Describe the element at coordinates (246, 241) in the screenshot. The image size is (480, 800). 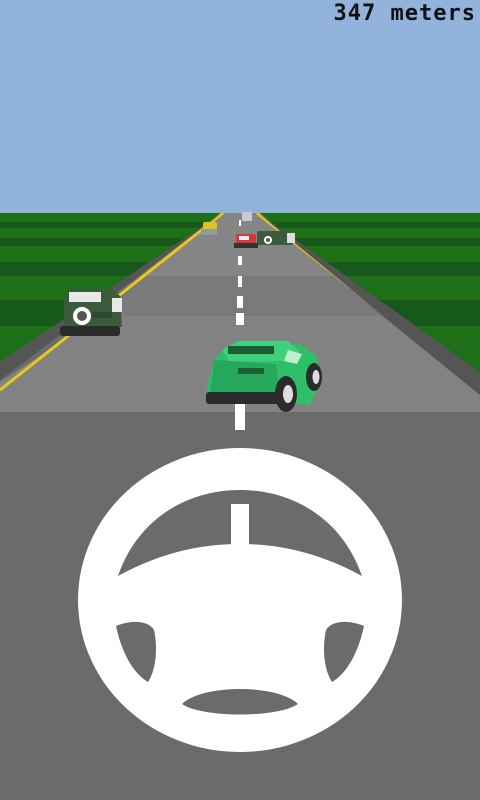
I see `traffic-car-red` at that location.